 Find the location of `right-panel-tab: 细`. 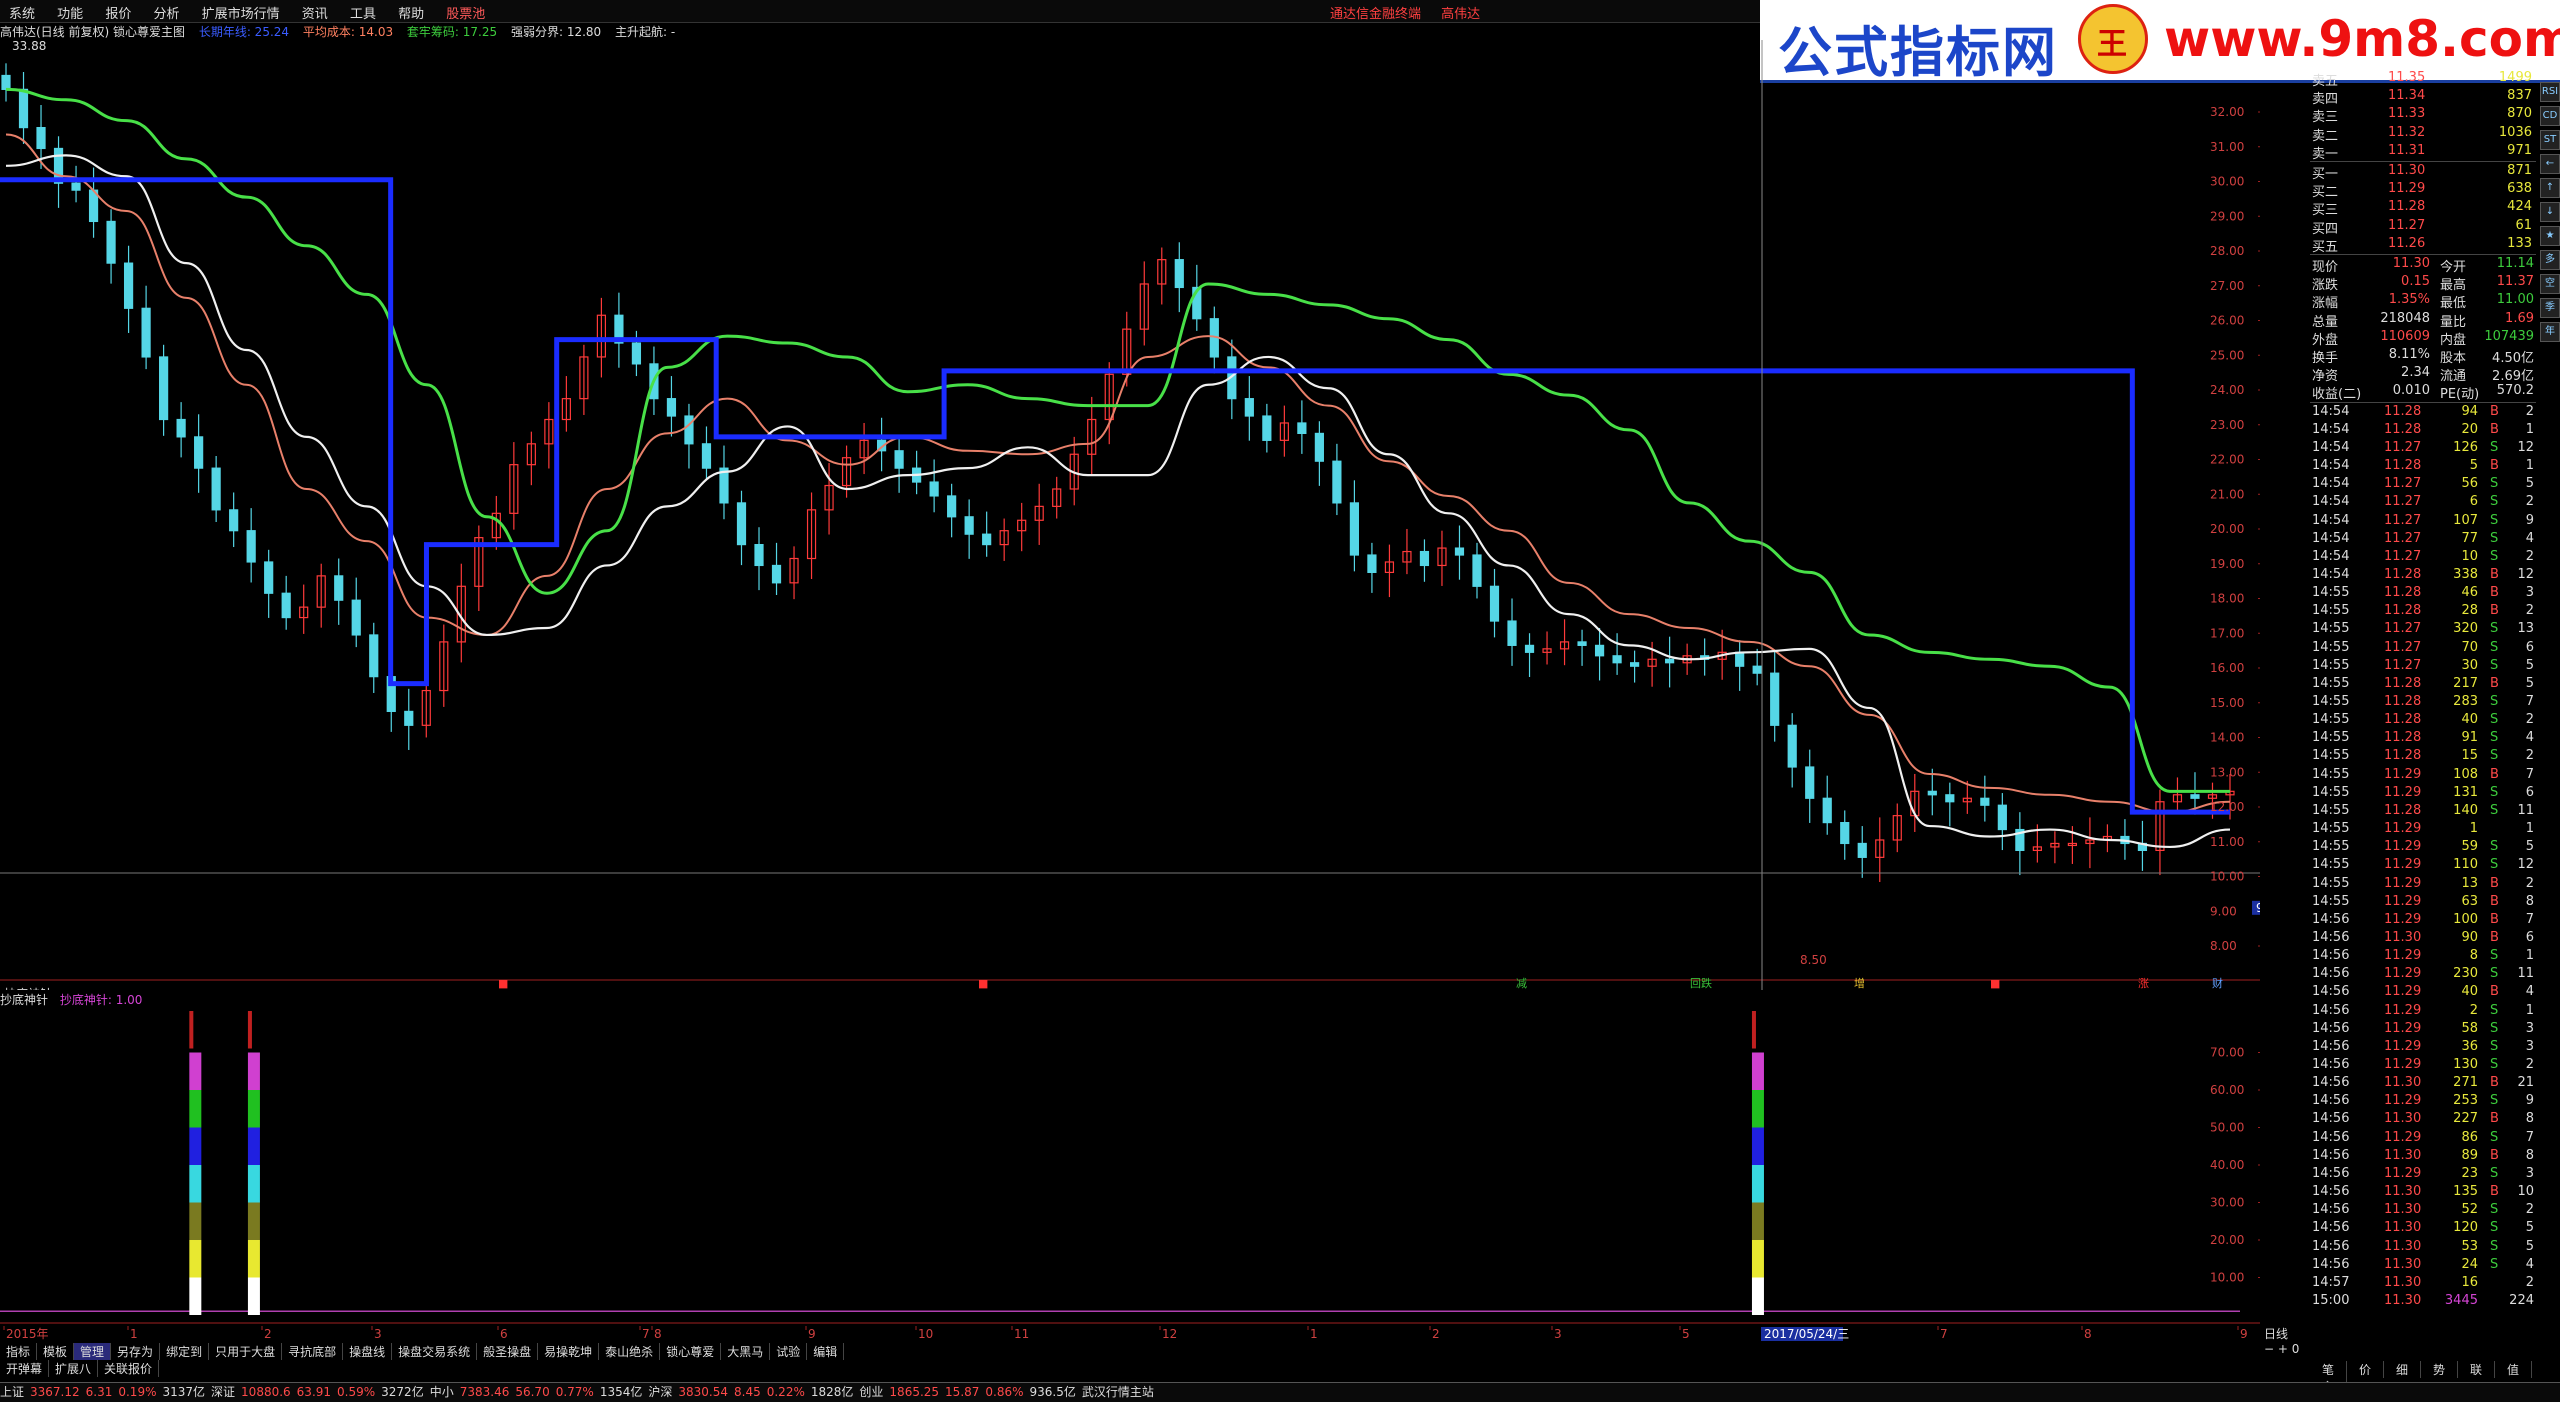

right-panel-tab: 细 is located at coordinates (2402, 1369).